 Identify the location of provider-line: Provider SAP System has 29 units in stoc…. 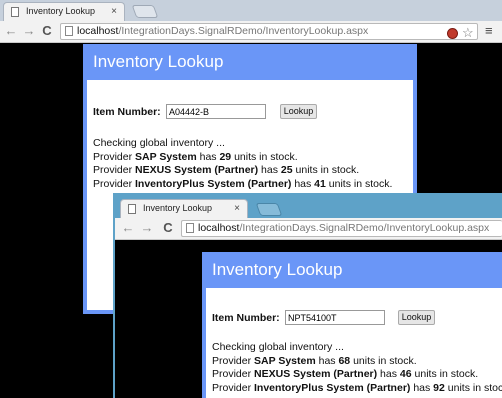
(195, 156).